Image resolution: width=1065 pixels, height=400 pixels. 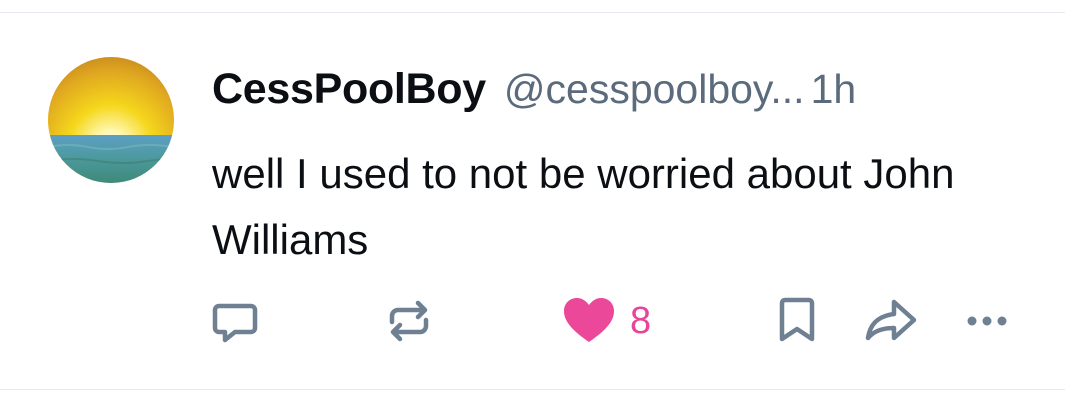 I want to click on sunset-avatar-image, so click(x=111, y=120).